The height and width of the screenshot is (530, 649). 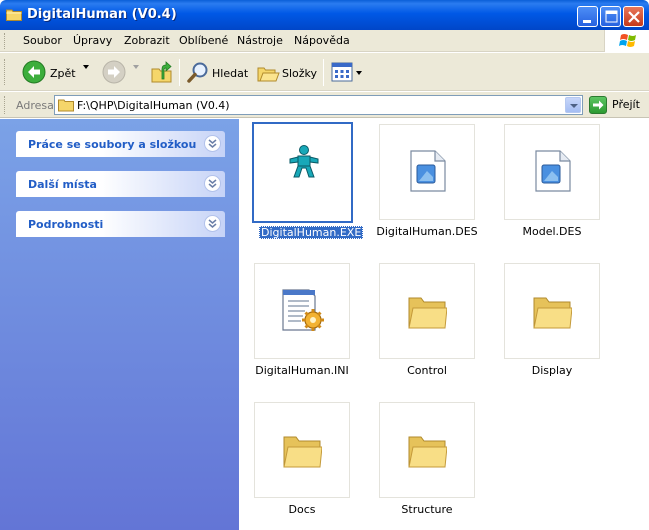 What do you see at coordinates (102, 14) in the screenshot?
I see `window-title: DigitalHuman (V0.4)` at bounding box center [102, 14].